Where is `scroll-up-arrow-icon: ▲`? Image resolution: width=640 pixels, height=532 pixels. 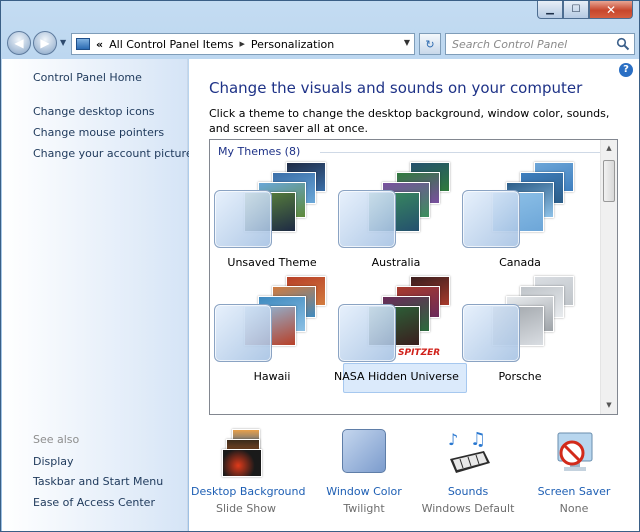 scroll-up-arrow-icon: ▲ is located at coordinates (609, 148).